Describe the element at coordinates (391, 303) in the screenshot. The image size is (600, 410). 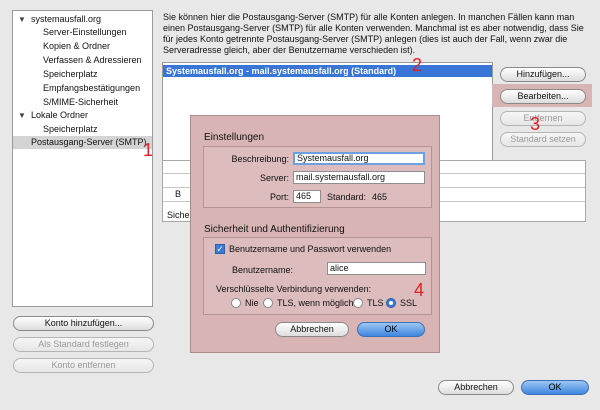
I see `encryption-radio-ssl` at that location.